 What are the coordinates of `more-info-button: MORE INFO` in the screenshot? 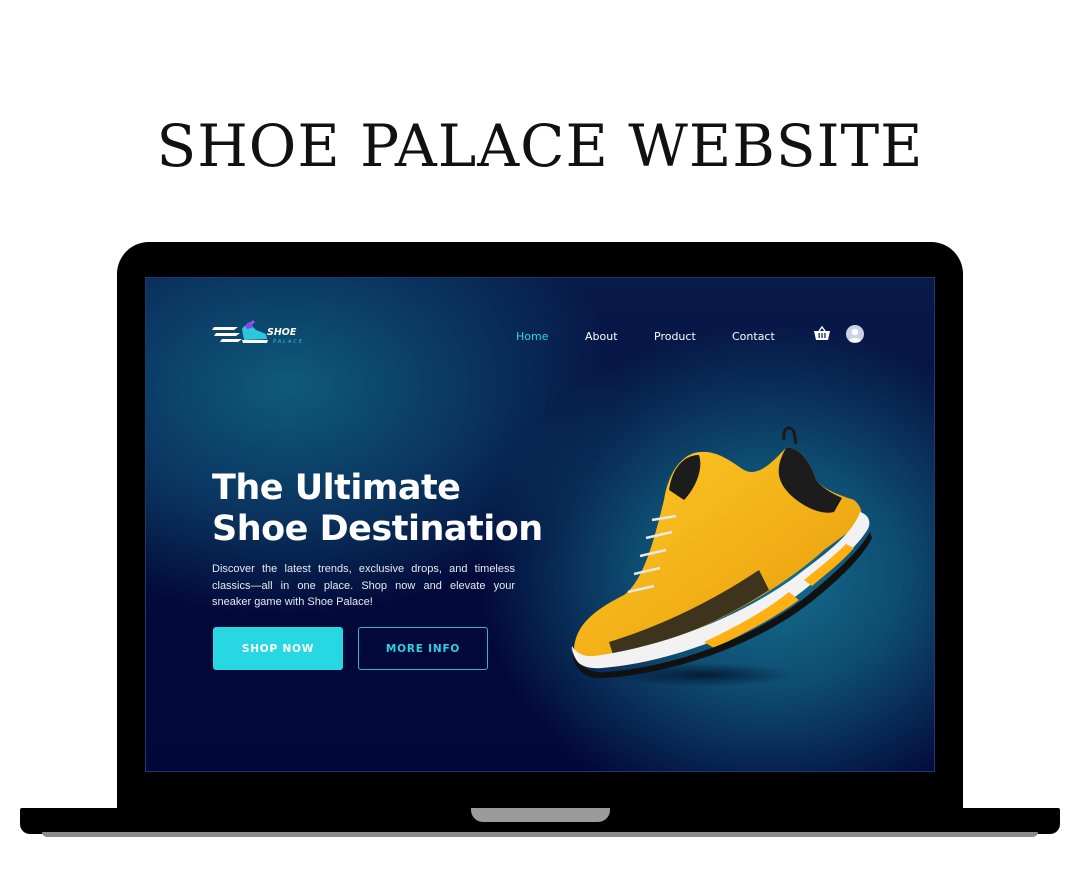 It's located at (423, 648).